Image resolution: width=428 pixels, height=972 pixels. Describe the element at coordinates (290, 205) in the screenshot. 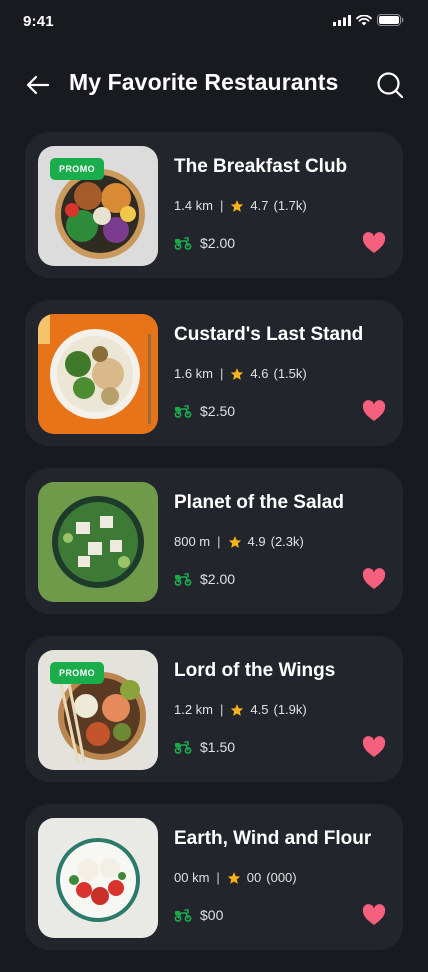

I see `review-count: (1.7k)` at that location.